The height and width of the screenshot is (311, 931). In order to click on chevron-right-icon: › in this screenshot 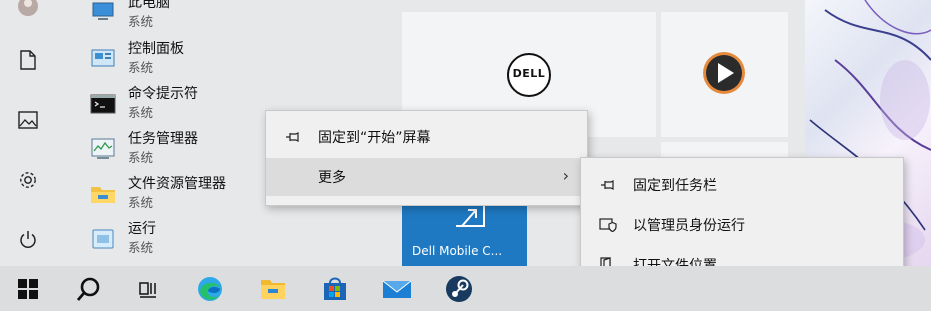, I will do `click(565, 175)`.